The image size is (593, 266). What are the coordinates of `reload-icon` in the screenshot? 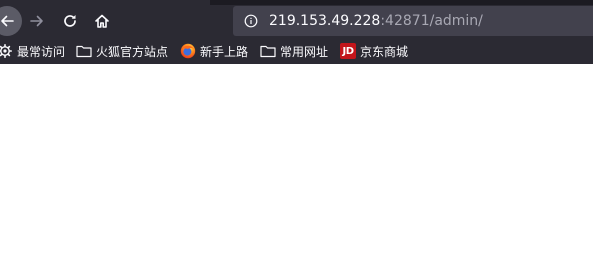 It's located at (70, 21).